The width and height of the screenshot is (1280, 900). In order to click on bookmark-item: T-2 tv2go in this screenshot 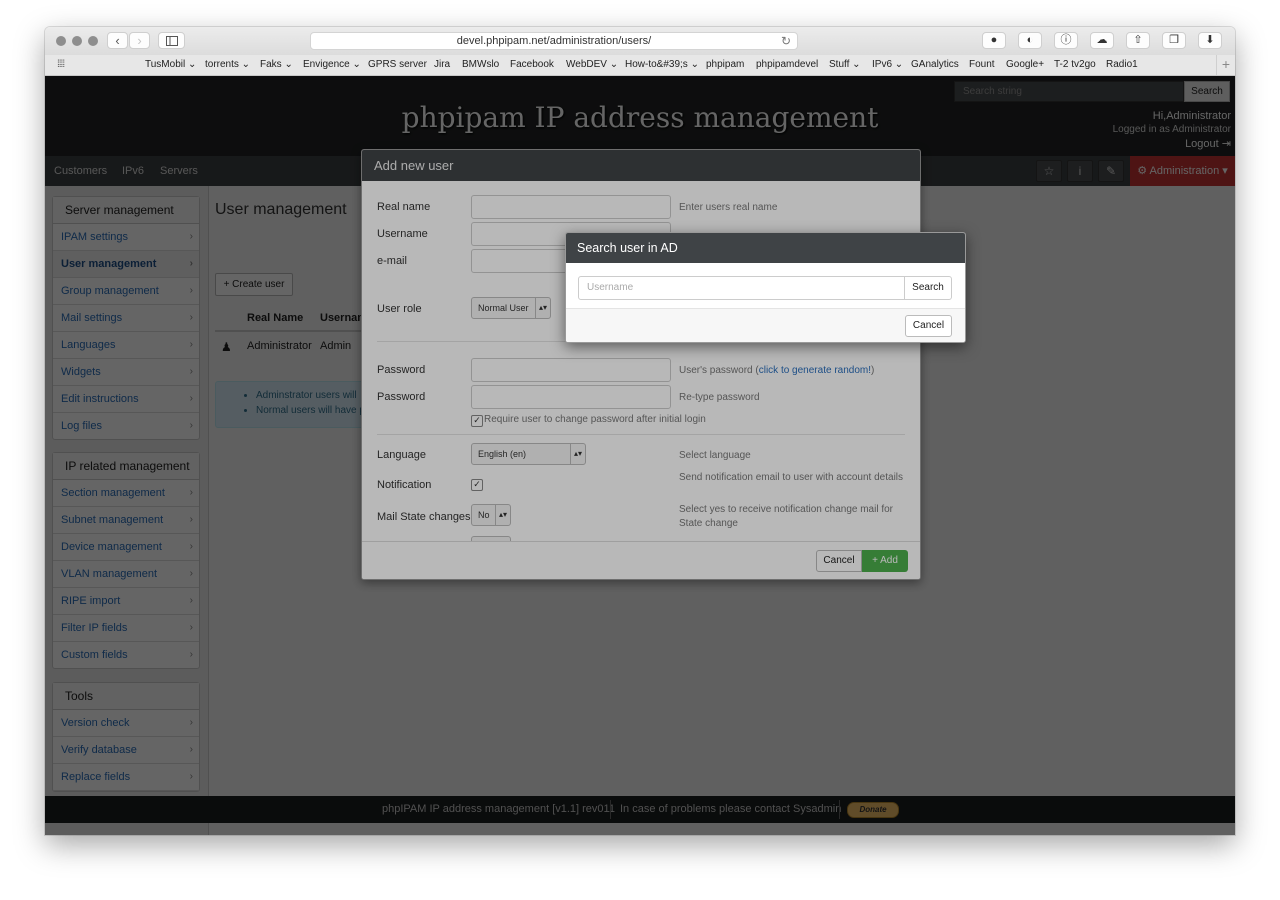, I will do `click(1075, 64)`.